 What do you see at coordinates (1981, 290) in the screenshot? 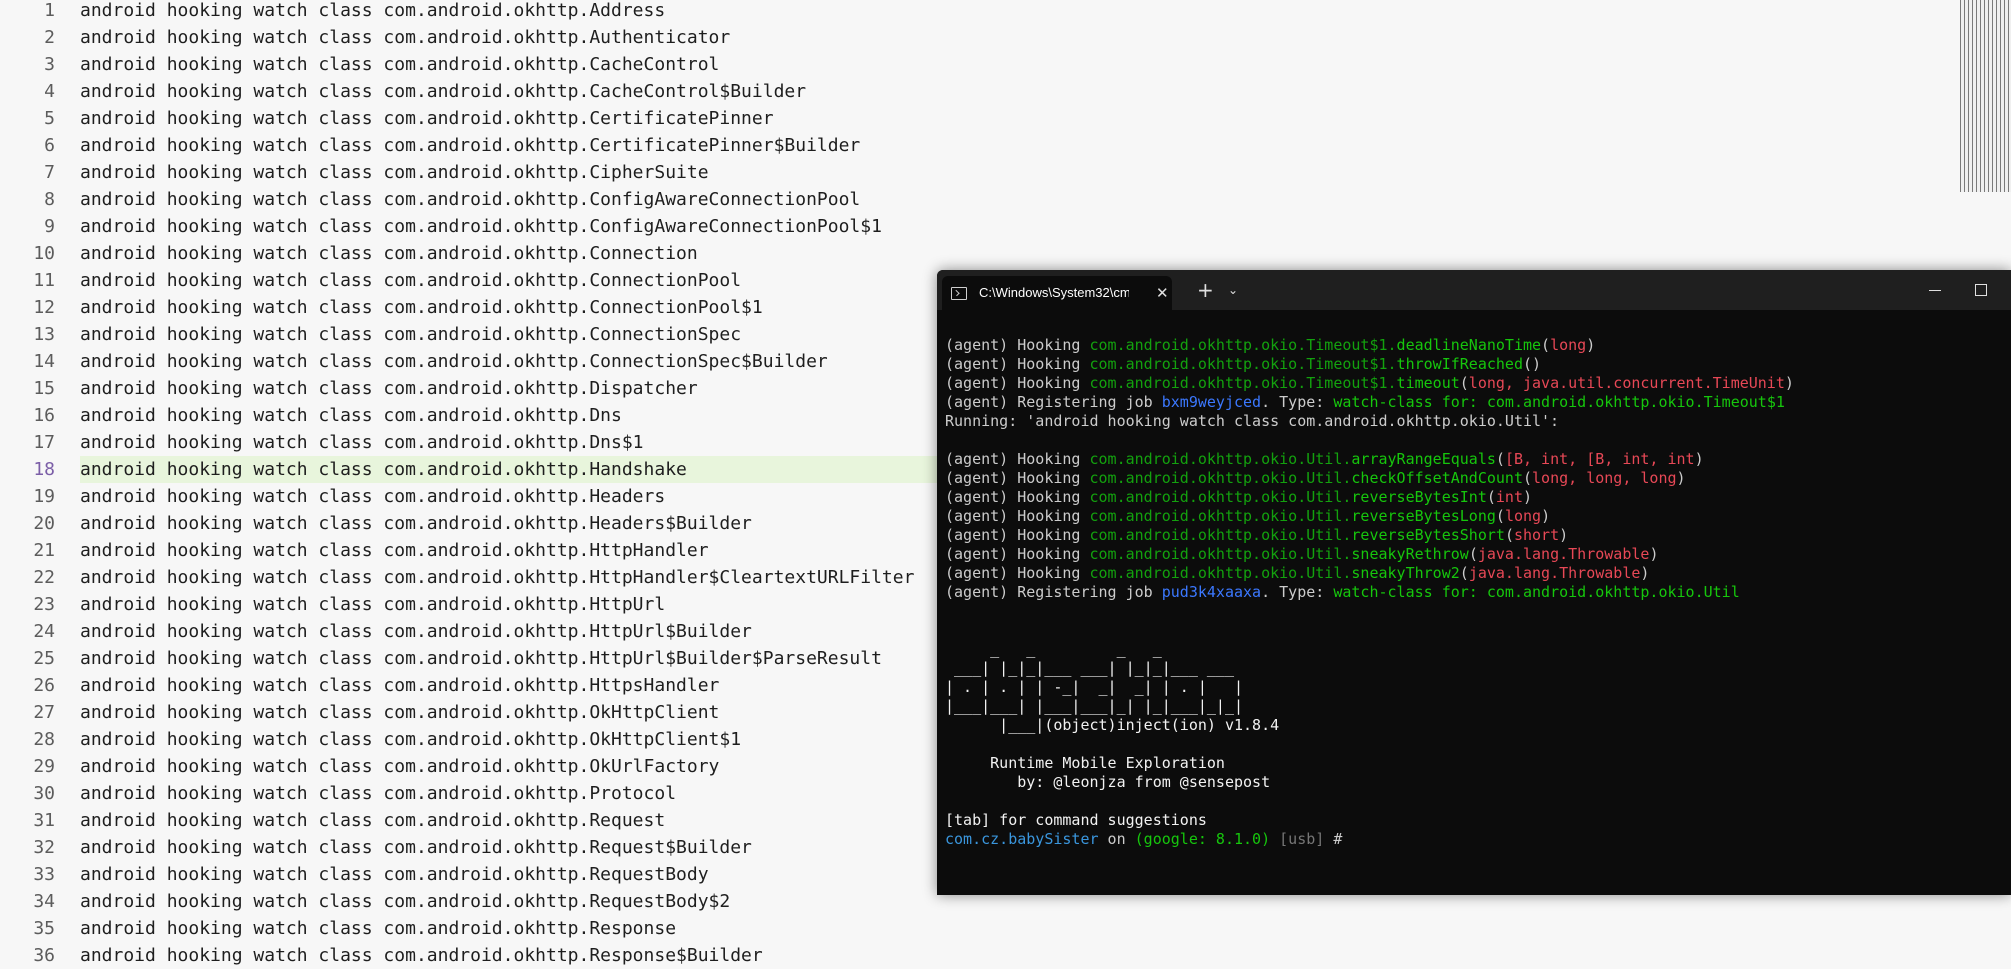
I see `maximize-icon` at bounding box center [1981, 290].